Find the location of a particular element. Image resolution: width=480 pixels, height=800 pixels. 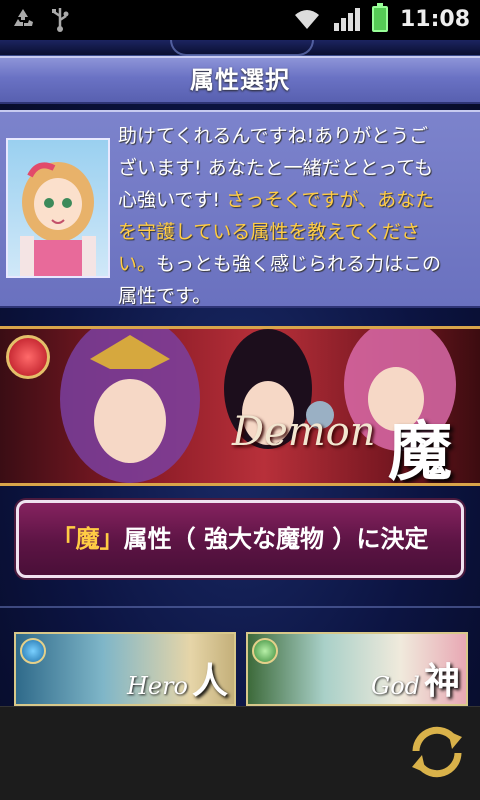

dialog-line: 助けてくれるんですね!ありがとうご is located at coordinates (273, 136).